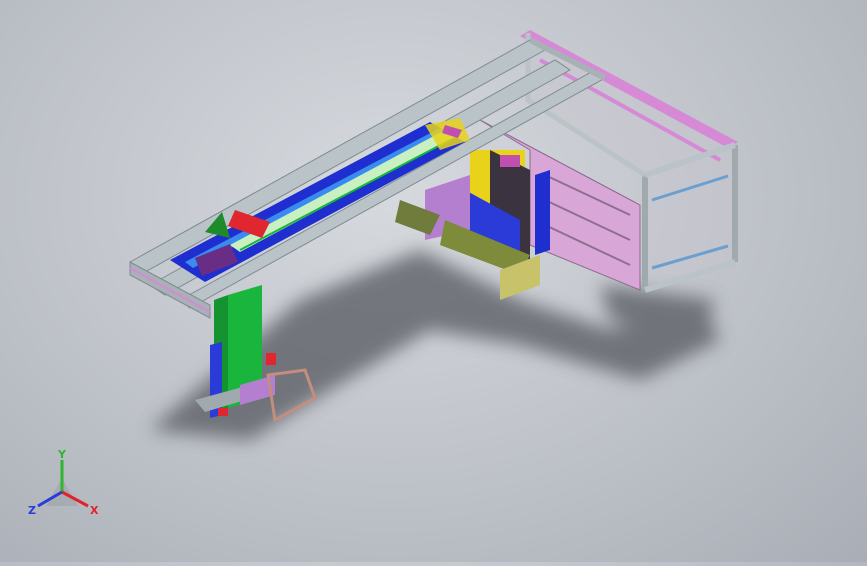 The width and height of the screenshot is (867, 566). I want to click on x-axis-label: X, so click(94, 510).